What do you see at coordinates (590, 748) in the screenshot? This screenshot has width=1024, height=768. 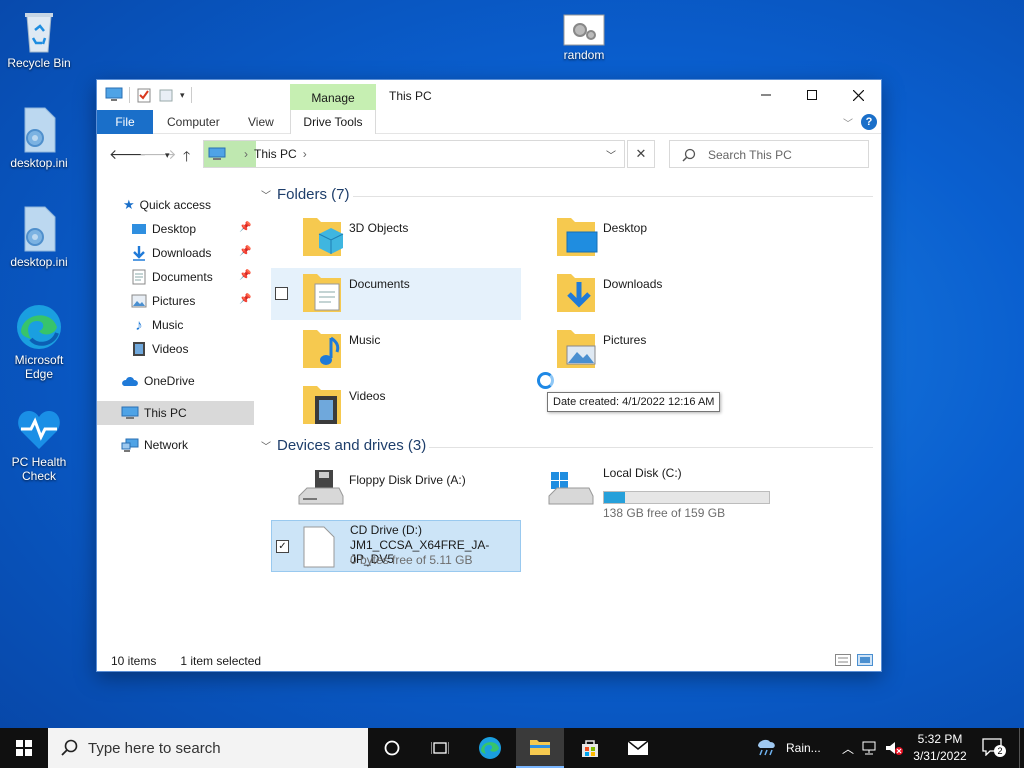 I see `taskbar-store` at bounding box center [590, 748].